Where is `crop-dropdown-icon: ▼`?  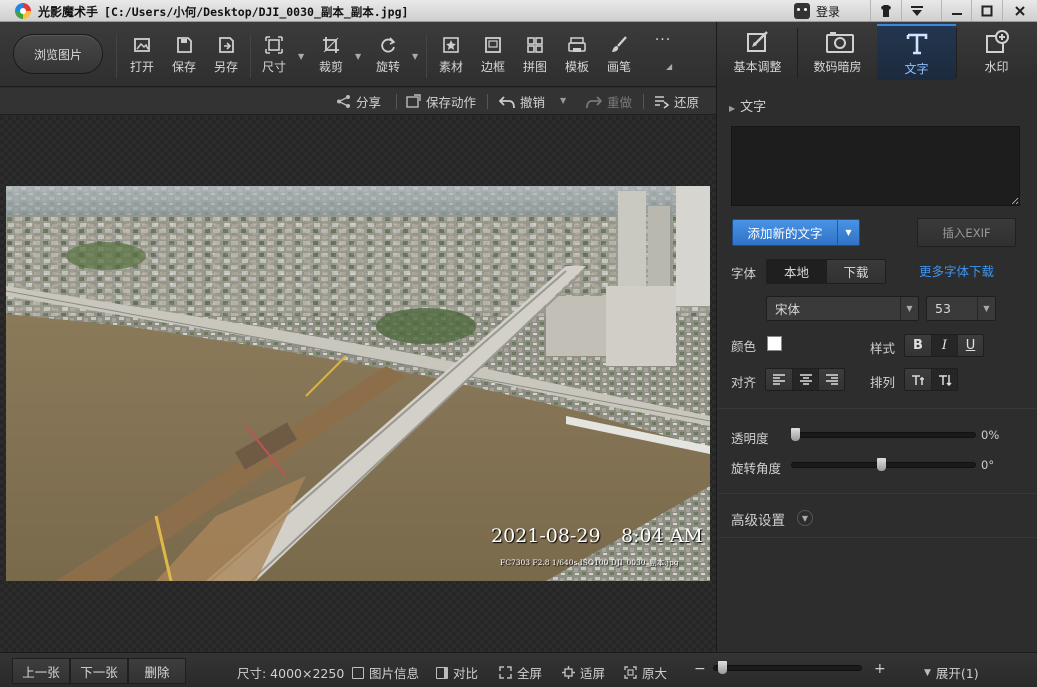
crop-dropdown-icon: ▼ is located at coordinates (358, 56).